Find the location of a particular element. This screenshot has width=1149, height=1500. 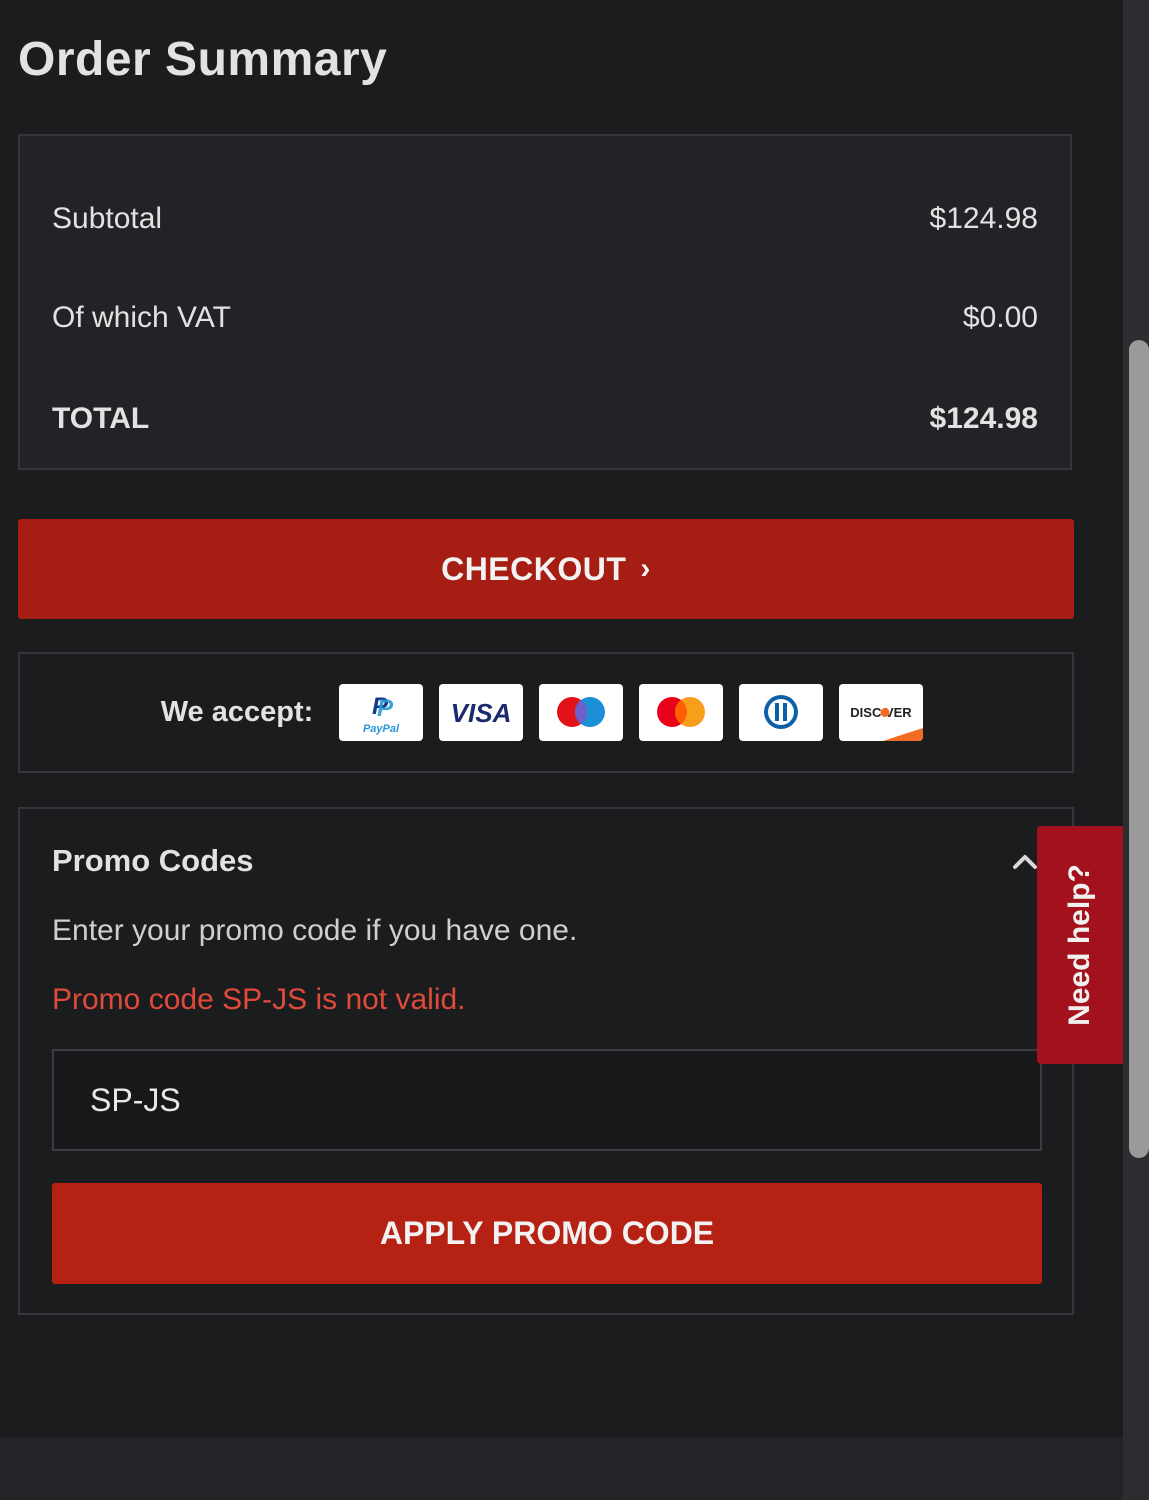

subtotal-label: Subtotal is located at coordinates (107, 218).